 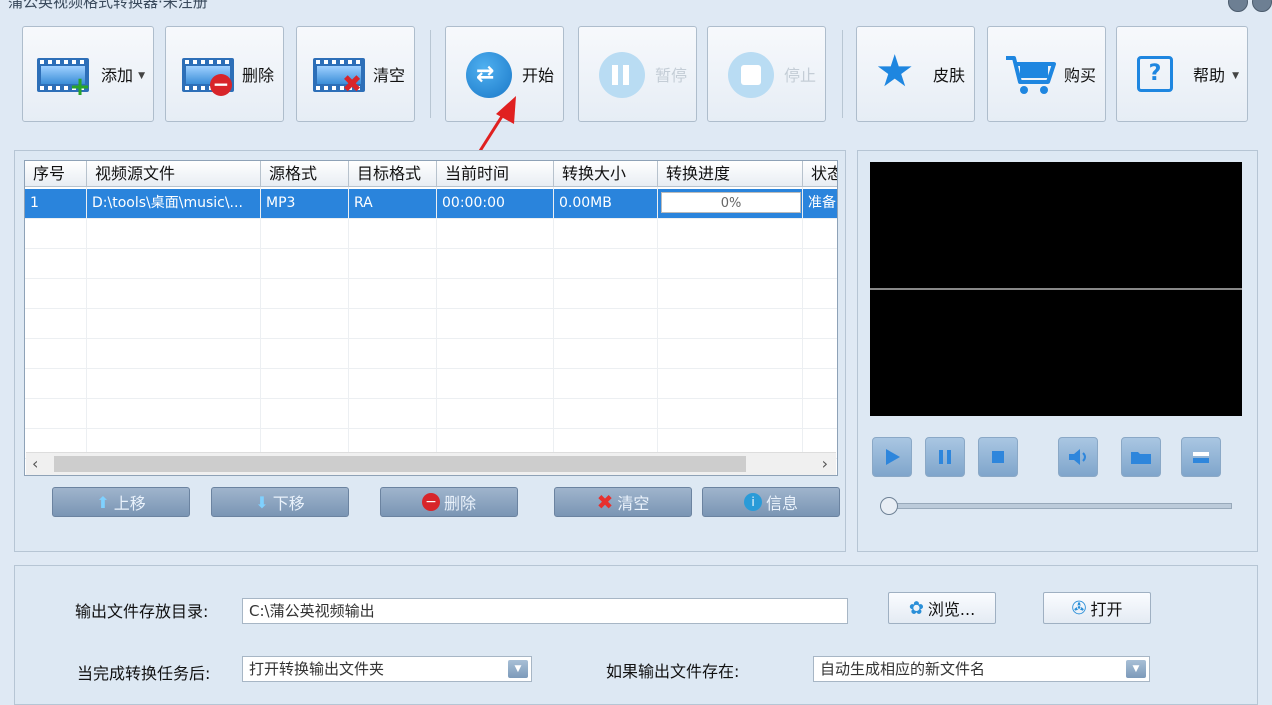 What do you see at coordinates (895, 71) in the screenshot?
I see `star-icon: ★` at bounding box center [895, 71].